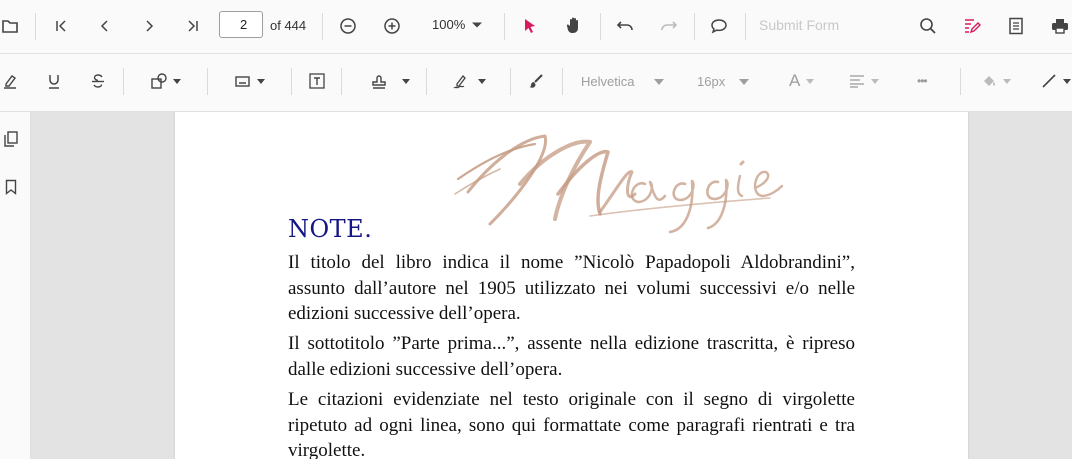 The image size is (1072, 459). What do you see at coordinates (105, 26) in the screenshot?
I see `previous-page-icon` at bounding box center [105, 26].